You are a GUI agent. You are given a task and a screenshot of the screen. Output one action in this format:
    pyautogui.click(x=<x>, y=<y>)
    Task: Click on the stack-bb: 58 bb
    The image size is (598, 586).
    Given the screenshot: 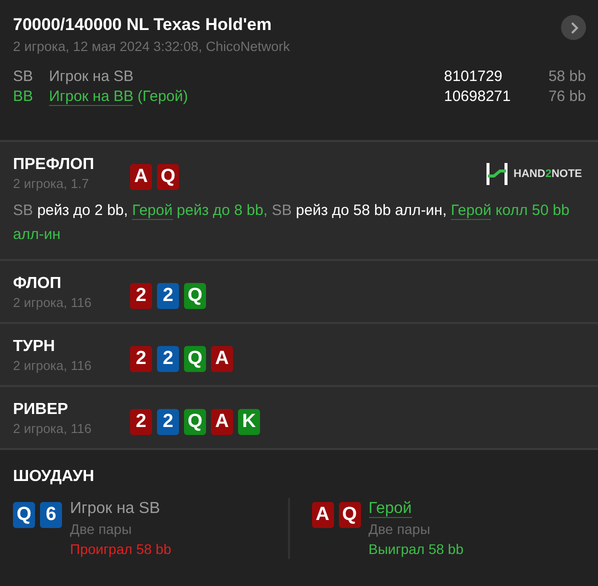 What is the action you would take?
    pyautogui.click(x=566, y=76)
    